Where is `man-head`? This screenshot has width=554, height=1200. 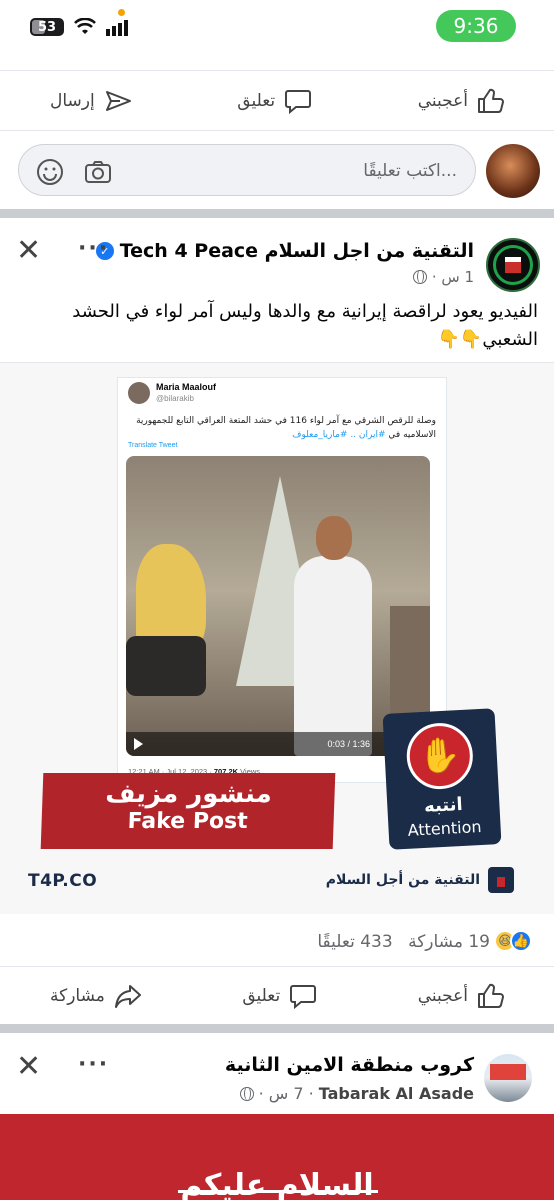
man-head is located at coordinates (334, 538).